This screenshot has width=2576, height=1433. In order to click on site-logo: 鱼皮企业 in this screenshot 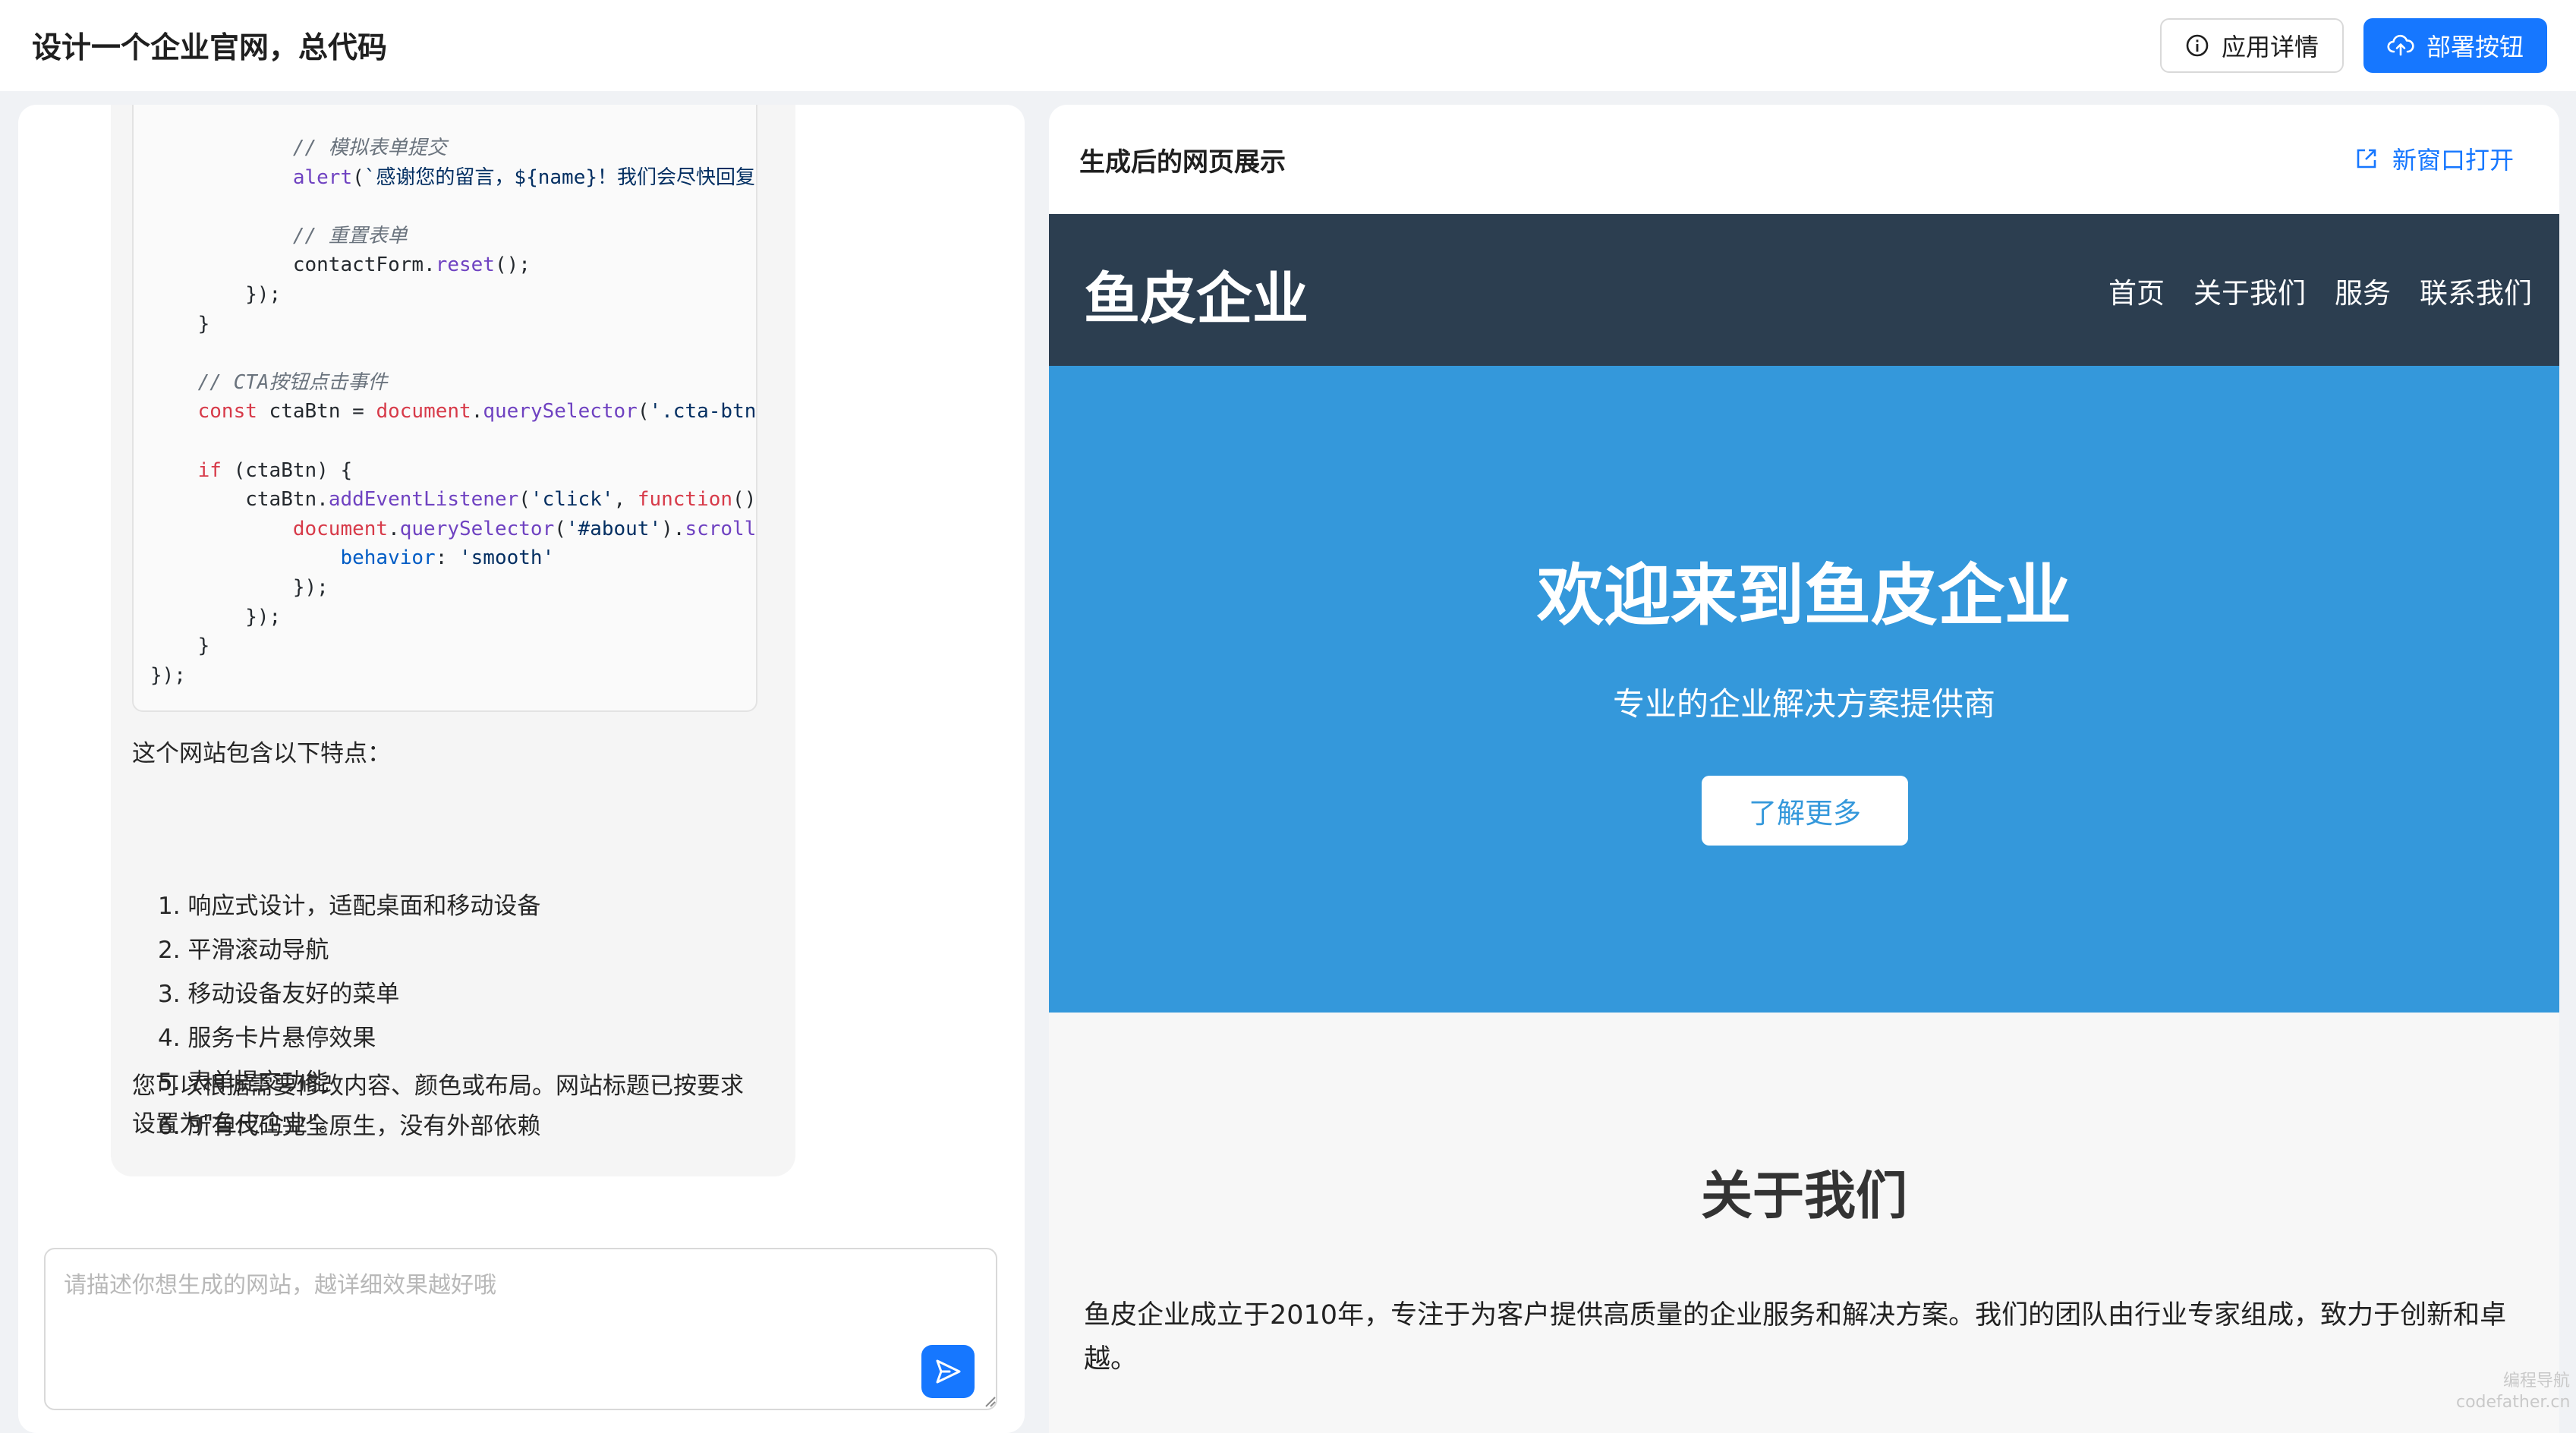, I will do `click(1196, 294)`.